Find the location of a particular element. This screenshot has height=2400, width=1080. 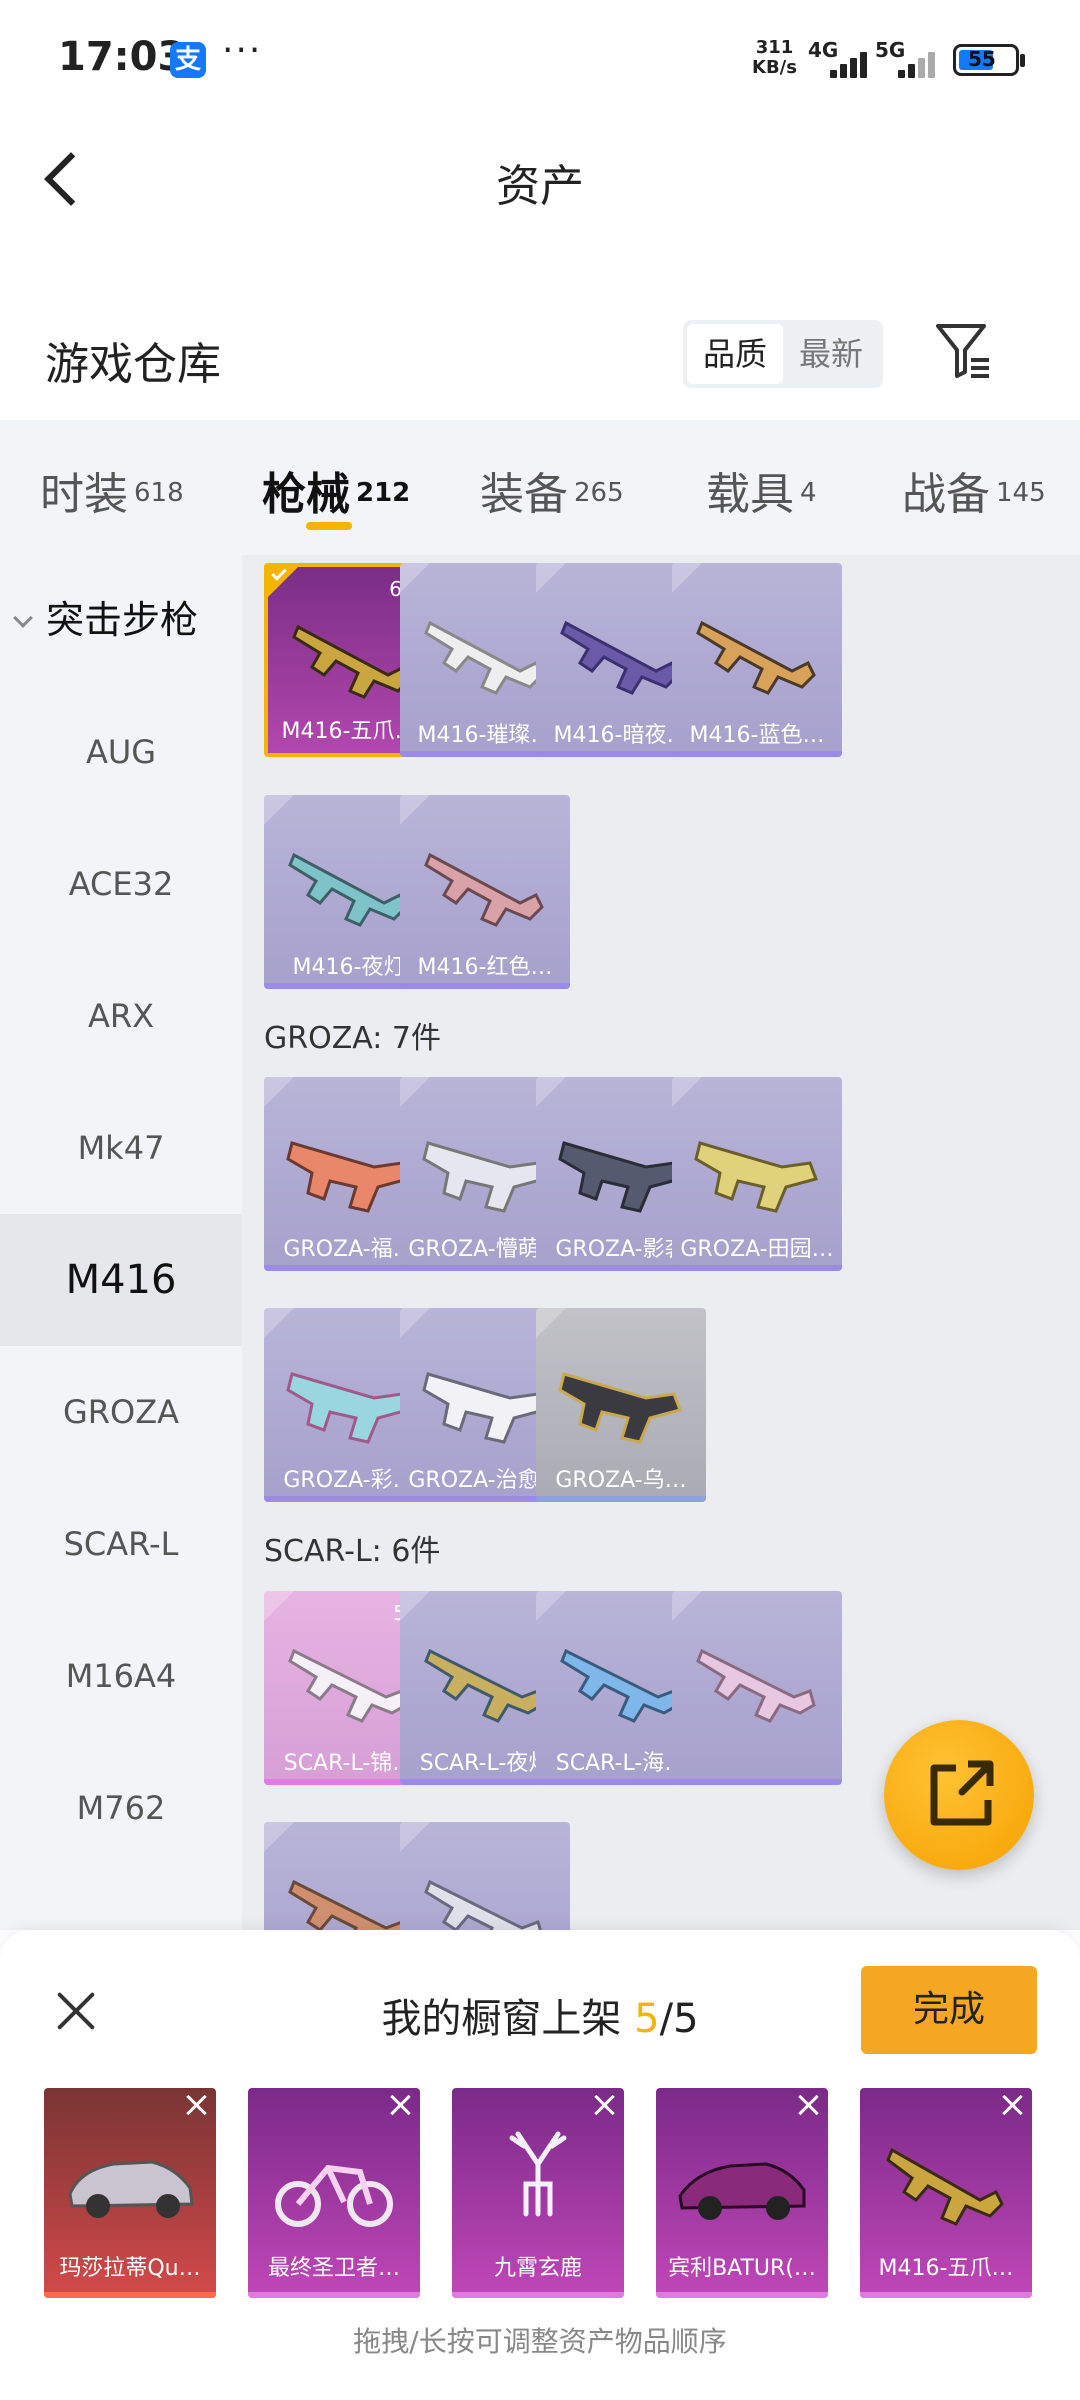

tab-label: 战备 is located at coordinates (946, 494).